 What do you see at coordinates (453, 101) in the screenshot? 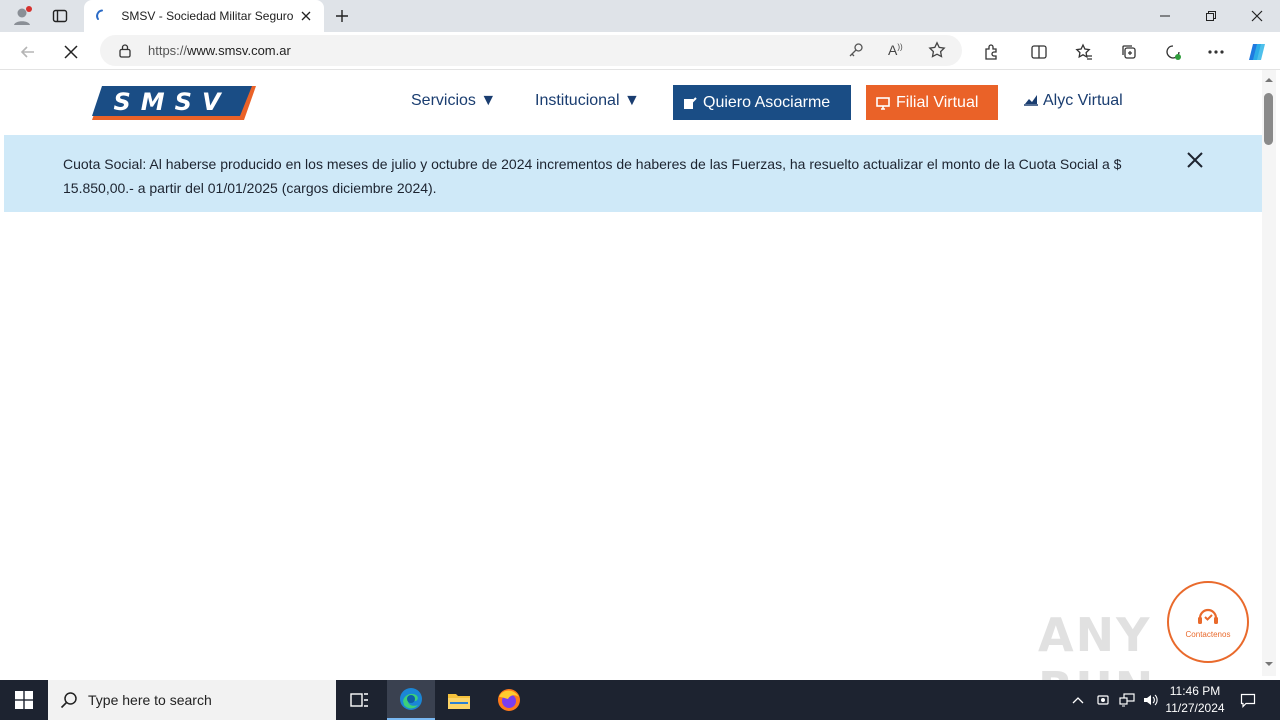
I see `nav-servicios: Servicios ▼` at bounding box center [453, 101].